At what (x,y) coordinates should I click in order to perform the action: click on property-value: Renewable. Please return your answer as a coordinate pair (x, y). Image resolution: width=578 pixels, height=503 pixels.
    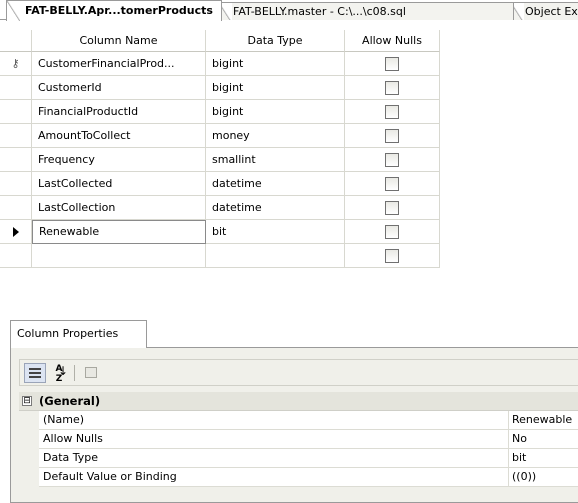
    Looking at the image, I should click on (543, 420).